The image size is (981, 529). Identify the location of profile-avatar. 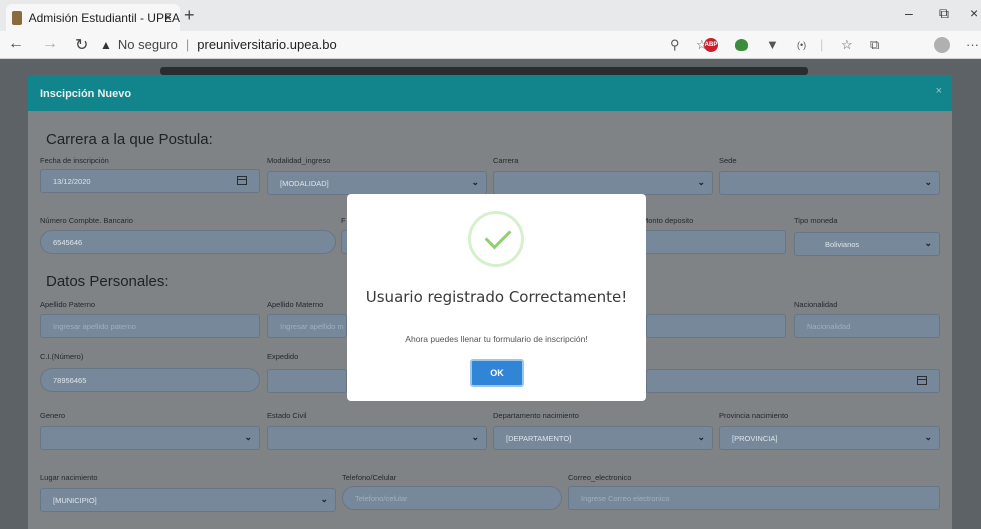
(942, 45).